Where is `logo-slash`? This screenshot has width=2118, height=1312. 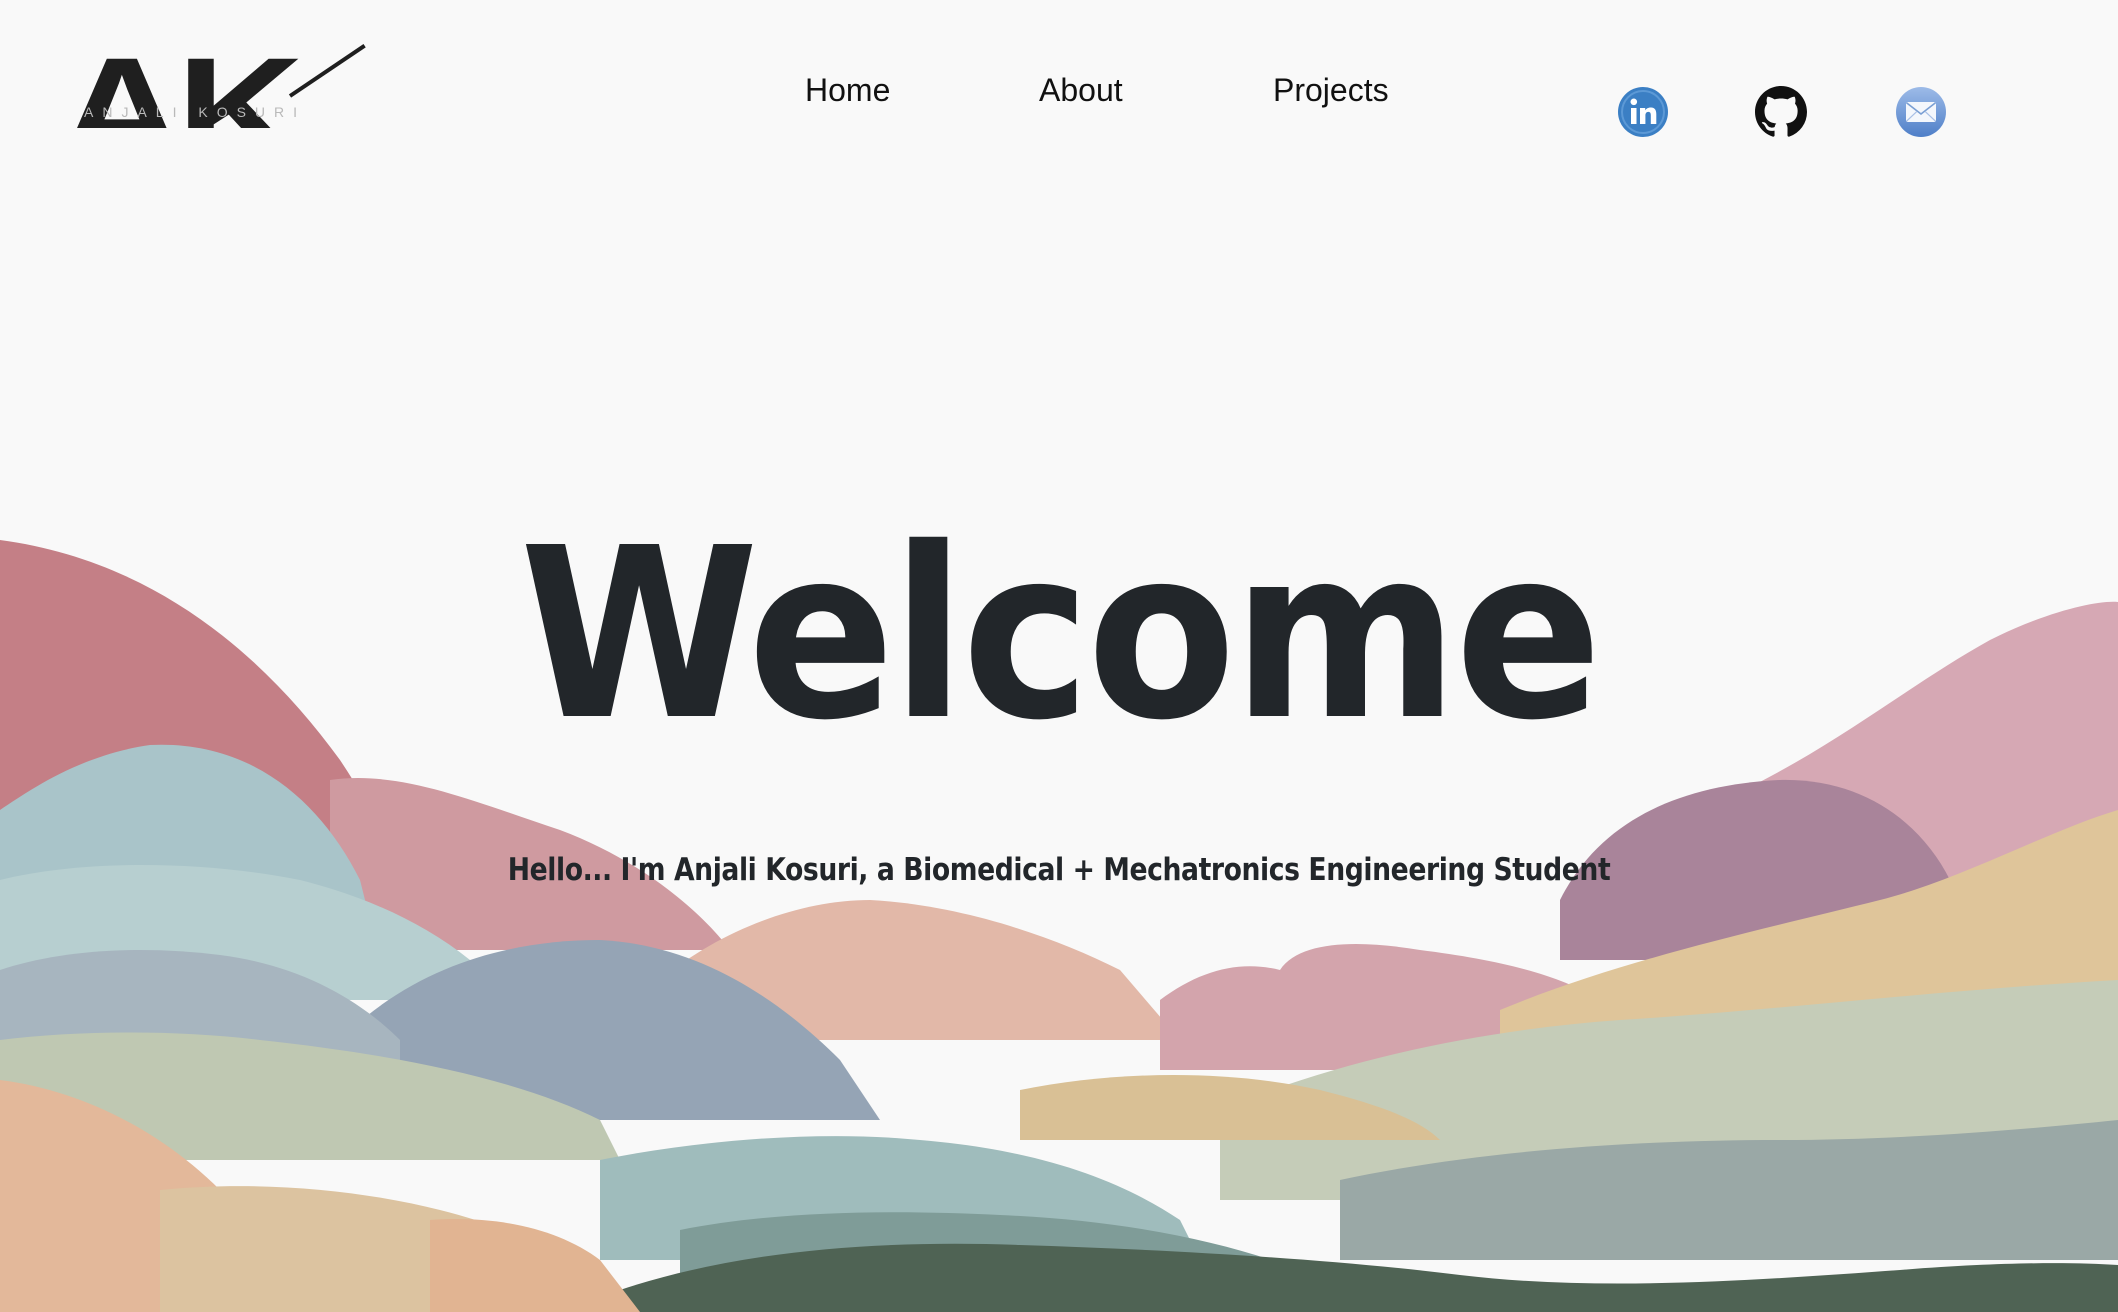
logo-slash is located at coordinates (327, 71).